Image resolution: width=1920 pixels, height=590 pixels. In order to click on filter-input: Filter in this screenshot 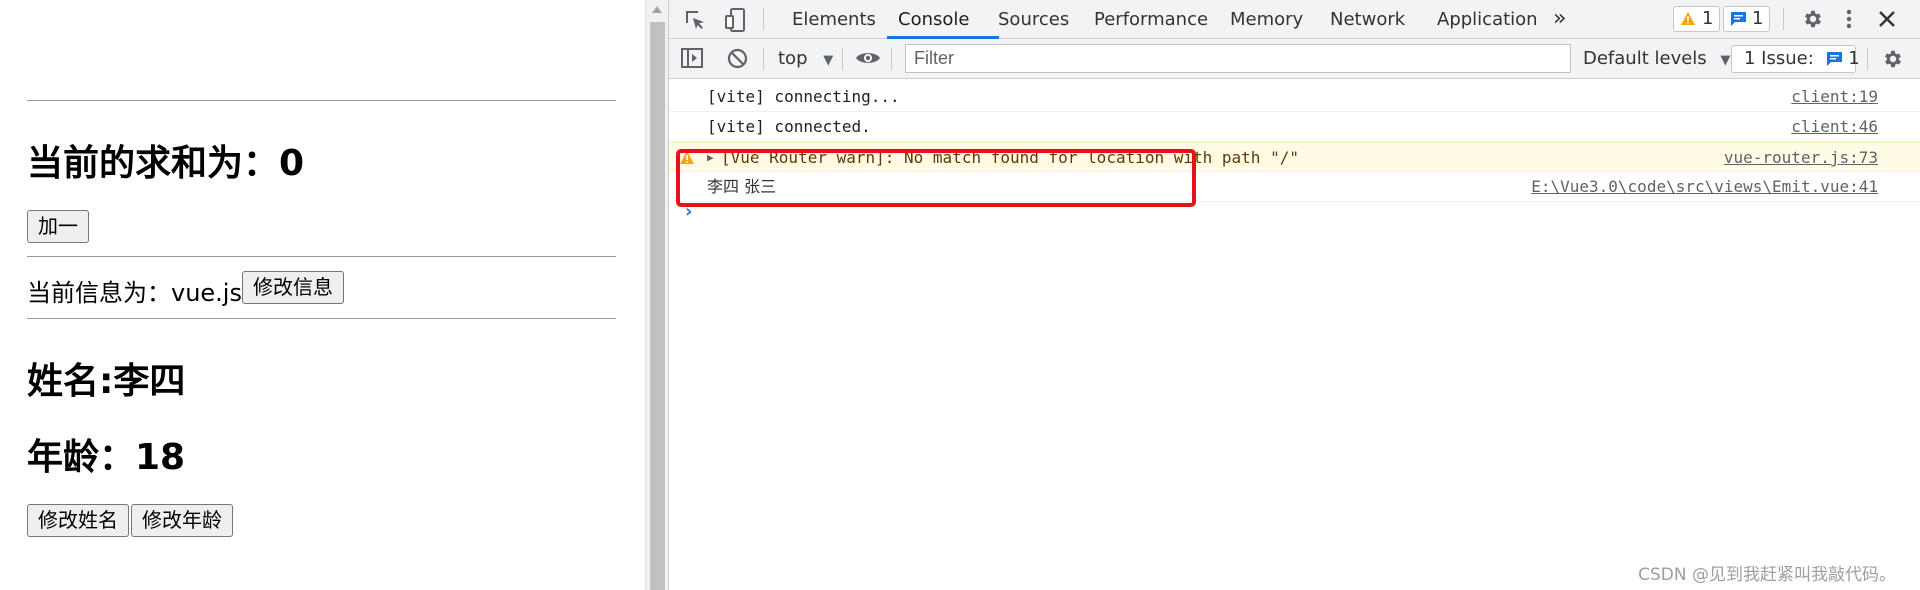, I will do `click(1238, 58)`.